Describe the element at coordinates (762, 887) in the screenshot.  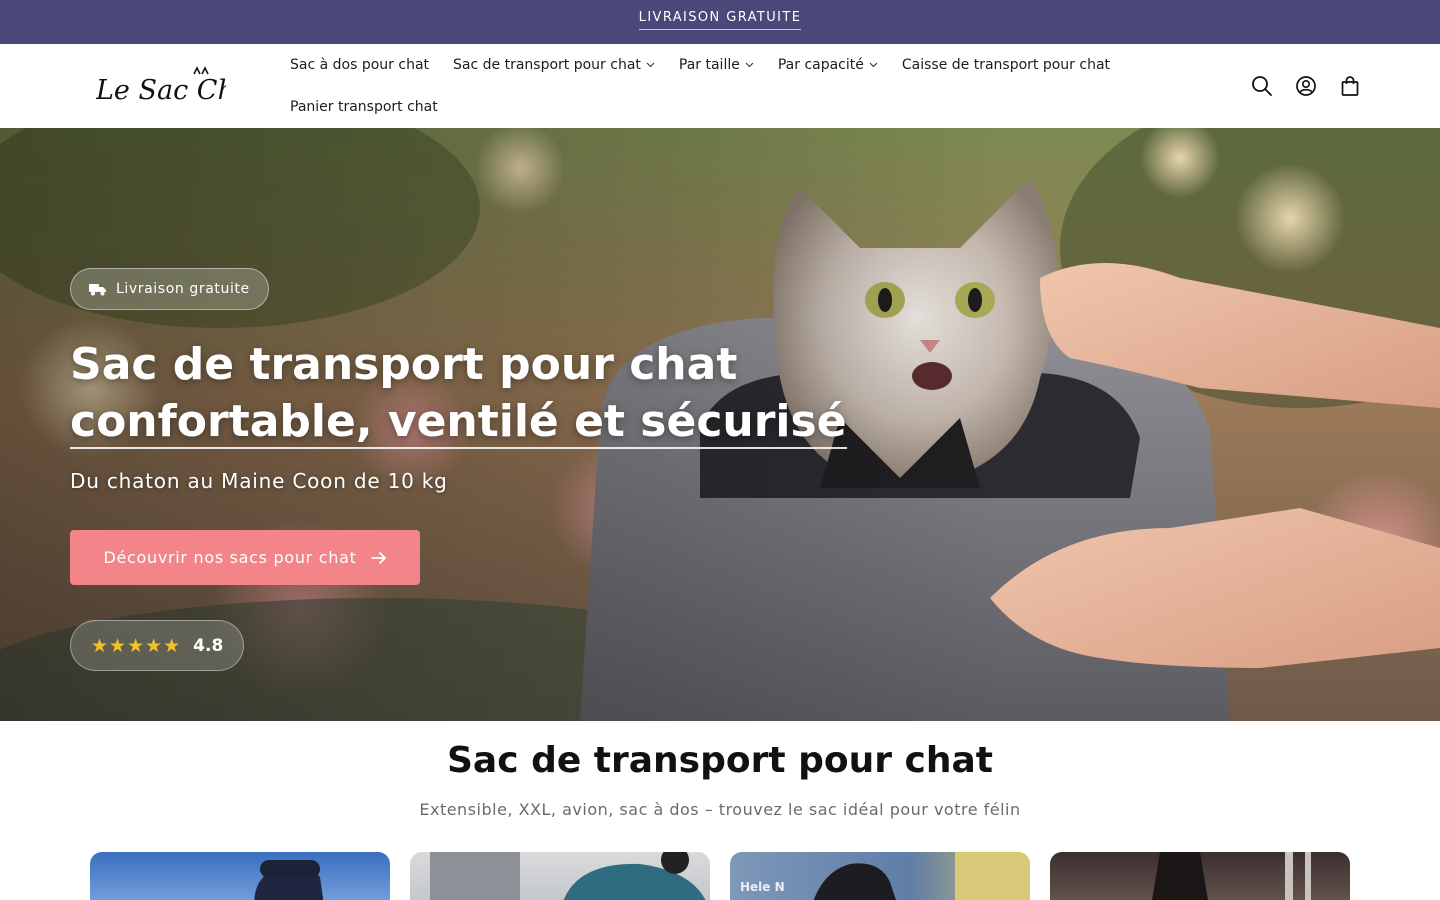
I see `card-caption: Hele N` at that location.